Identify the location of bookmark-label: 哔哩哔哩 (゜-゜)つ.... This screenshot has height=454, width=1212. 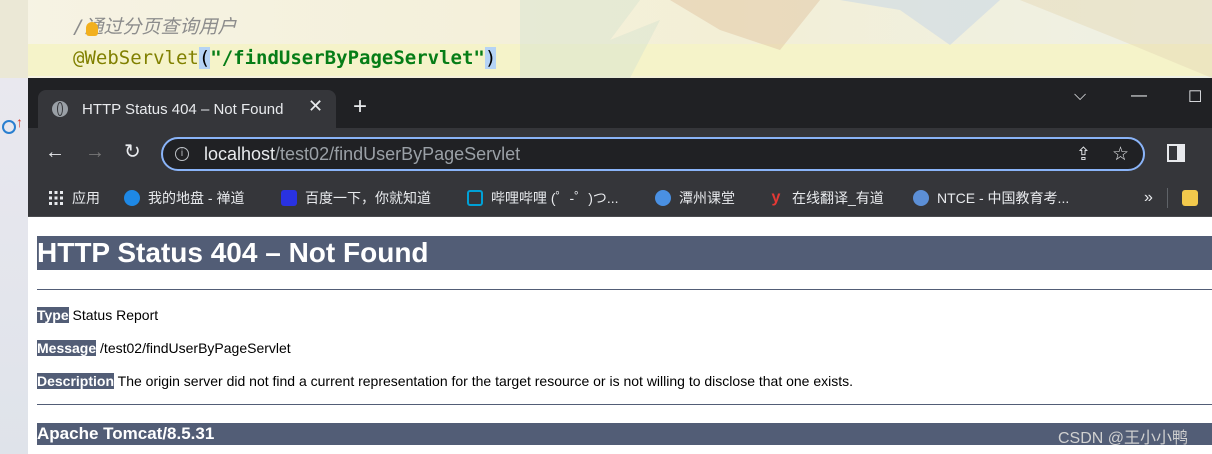
(555, 198).